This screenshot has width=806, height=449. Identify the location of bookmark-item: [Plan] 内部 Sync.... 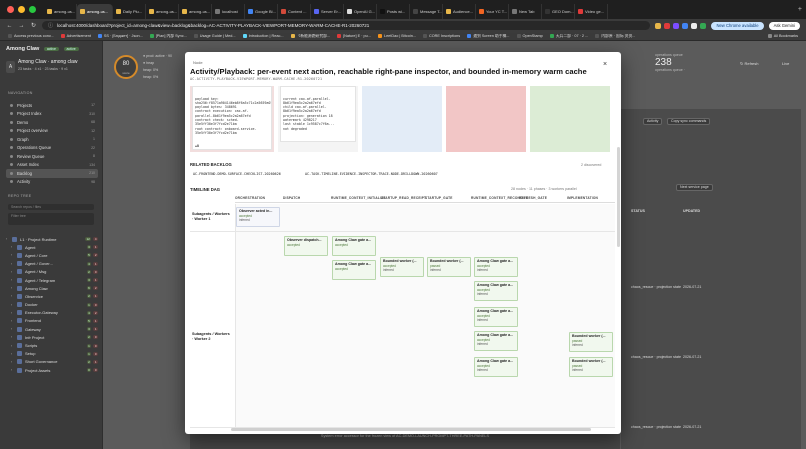
(168, 36).